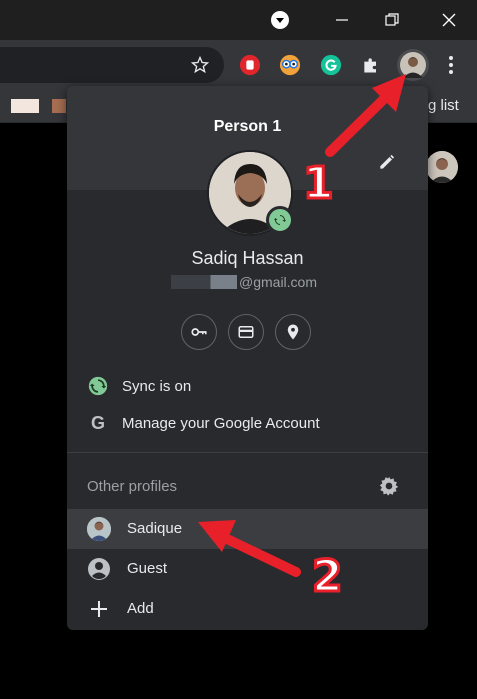 Image resolution: width=477 pixels, height=699 pixels. Describe the element at coordinates (319, 184) in the screenshot. I see `annotation-number-one: 1` at that location.